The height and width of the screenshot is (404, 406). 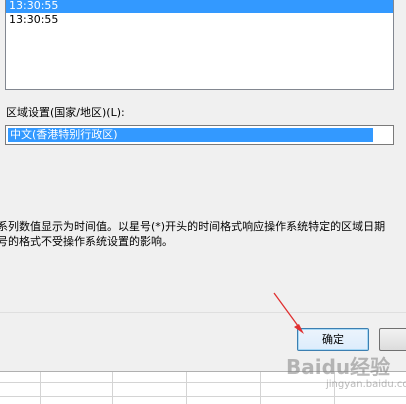 What do you see at coordinates (338, 367) in the screenshot?
I see `watermark-text: Baidu经验` at bounding box center [338, 367].